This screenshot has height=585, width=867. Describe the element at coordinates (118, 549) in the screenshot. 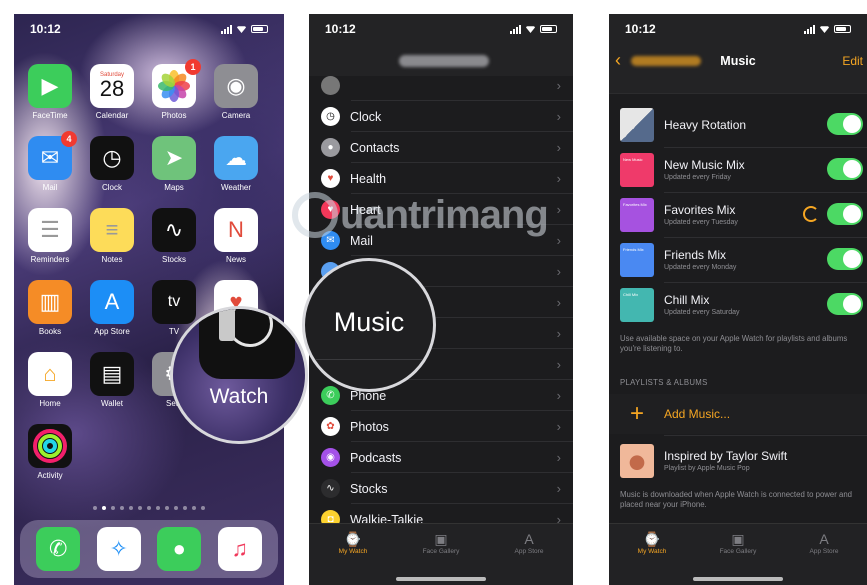

I see `safari-icon: ✧` at that location.